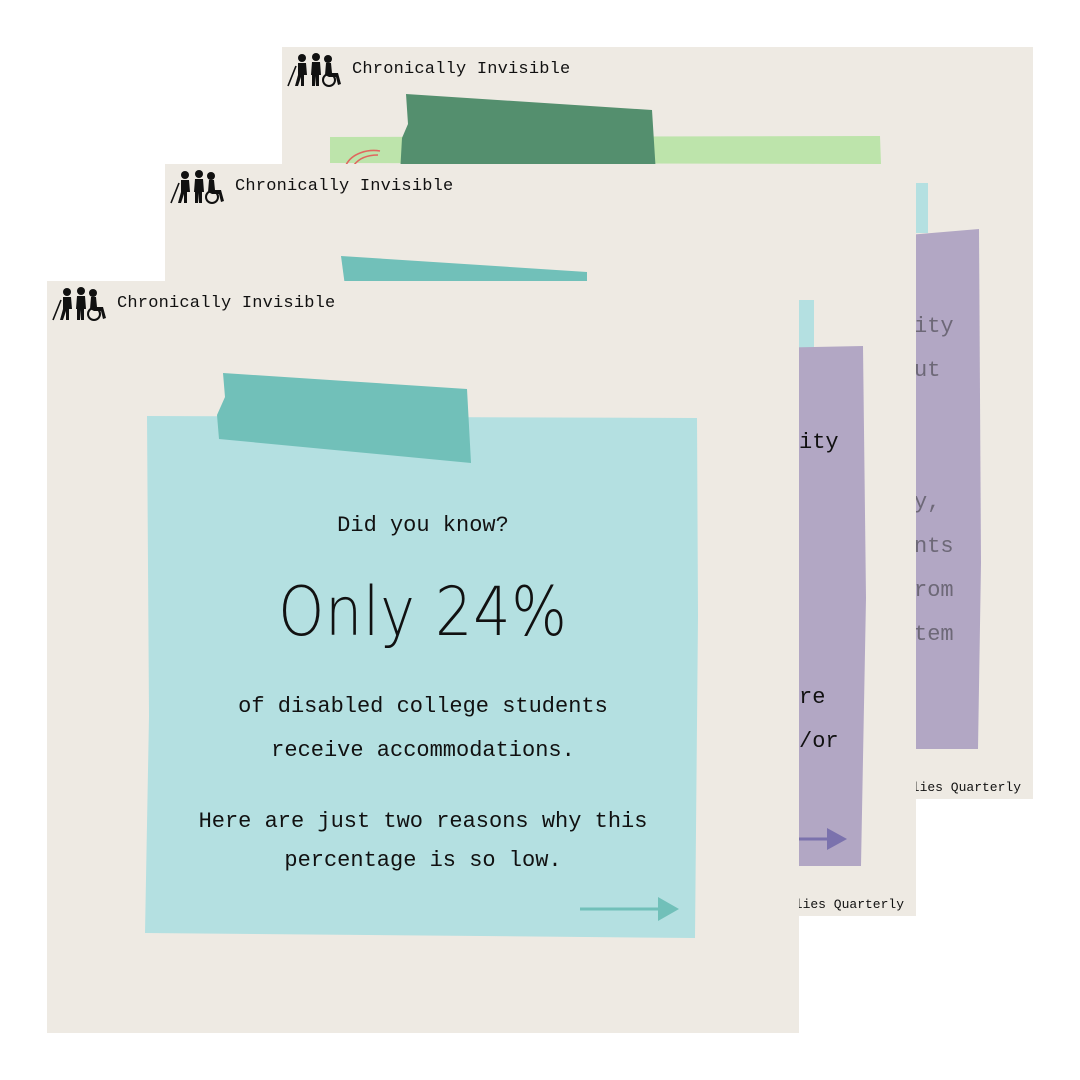  What do you see at coordinates (934, 326) in the screenshot?
I see `back-line: ity` at bounding box center [934, 326].